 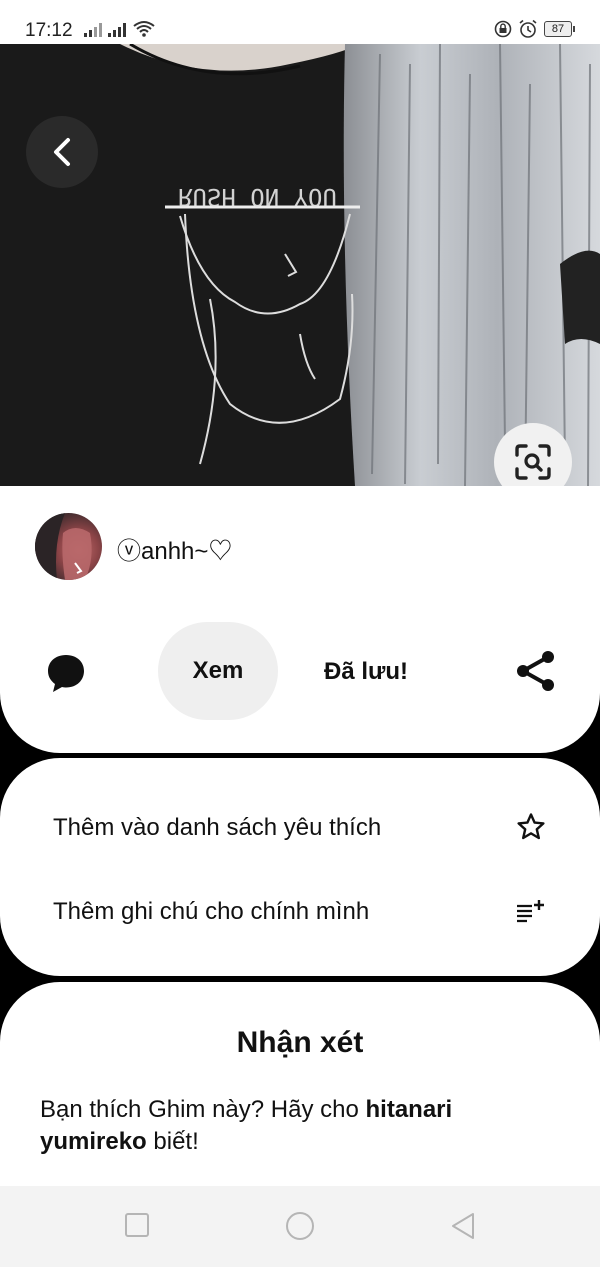 What do you see at coordinates (530, 911) in the screenshot?
I see `add-note-icon` at bounding box center [530, 911].